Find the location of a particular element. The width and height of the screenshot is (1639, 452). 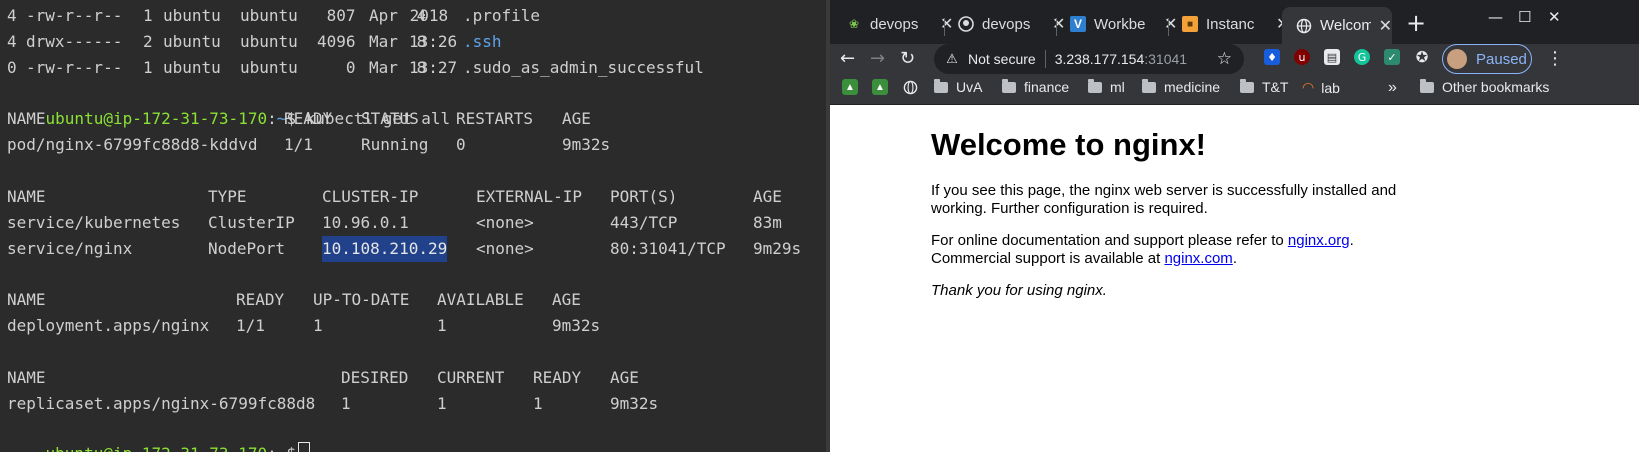

close-window-icon: ✕ is located at coordinates (1554, 17).